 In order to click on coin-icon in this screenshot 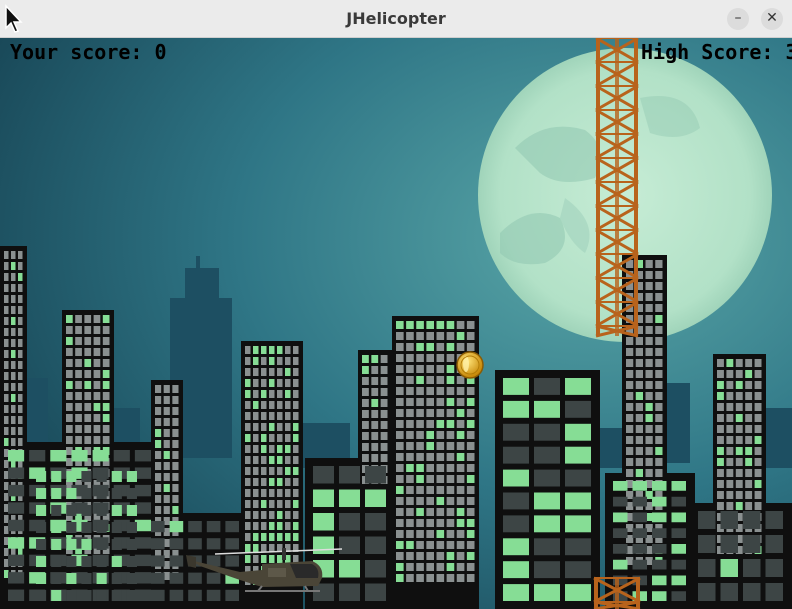, I will do `click(470, 365)`.